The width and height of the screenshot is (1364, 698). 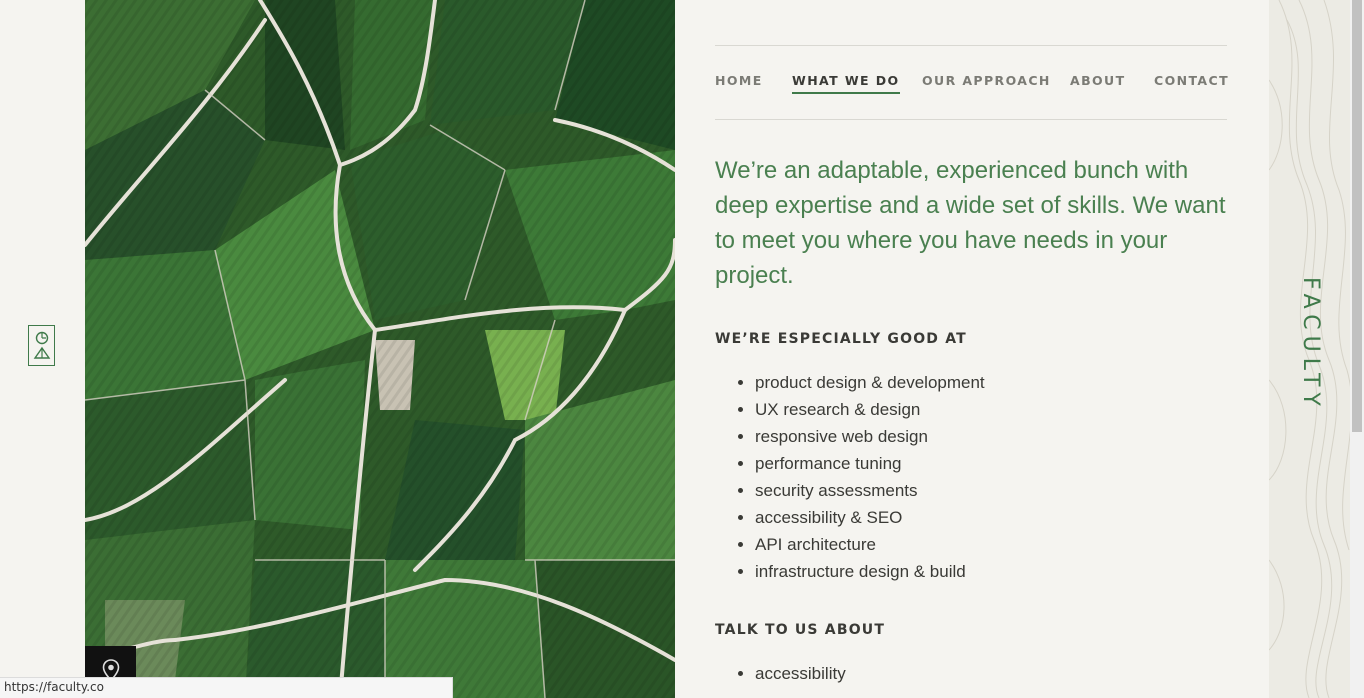 I want to click on talk-list: accessibility, so click(x=791, y=673).